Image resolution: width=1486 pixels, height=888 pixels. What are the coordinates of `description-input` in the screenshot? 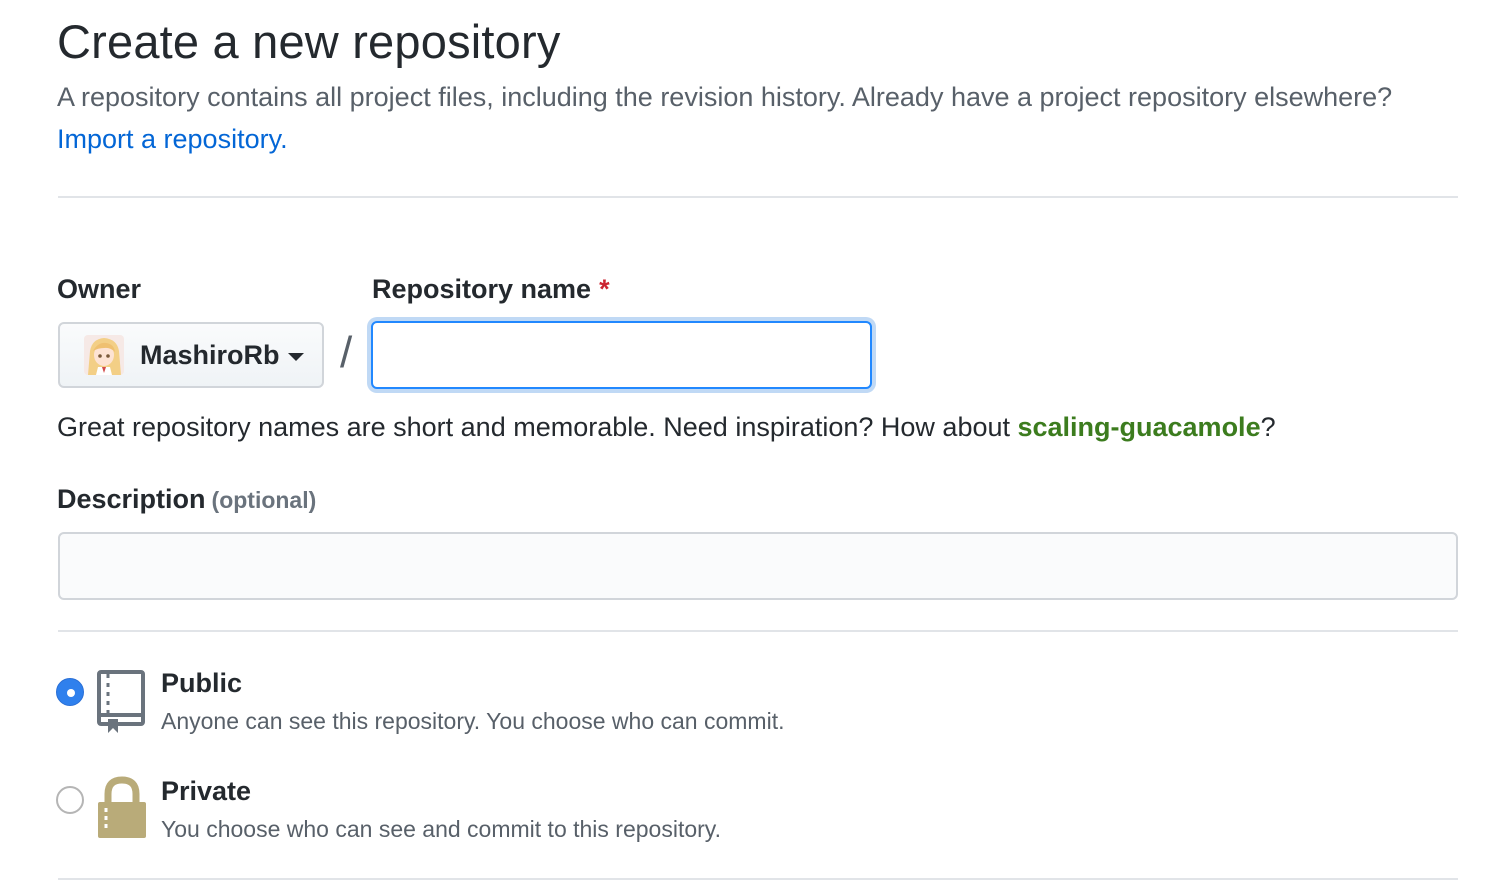 It's located at (758, 566).